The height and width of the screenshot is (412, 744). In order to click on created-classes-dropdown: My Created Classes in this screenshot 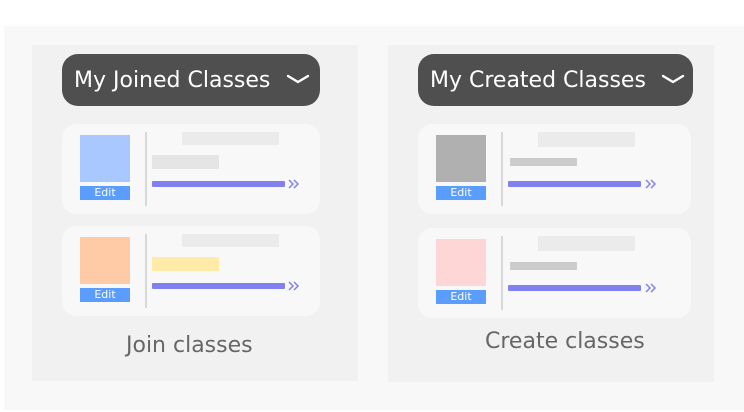, I will do `click(555, 80)`.